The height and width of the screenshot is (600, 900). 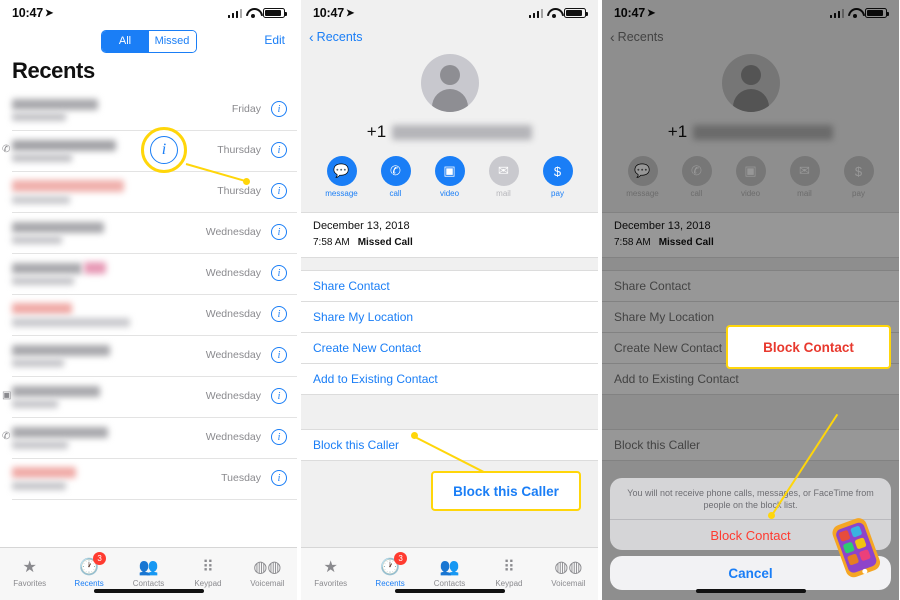 What do you see at coordinates (449, 37) in the screenshot?
I see `back-button: ‹ Recents` at bounding box center [449, 37].